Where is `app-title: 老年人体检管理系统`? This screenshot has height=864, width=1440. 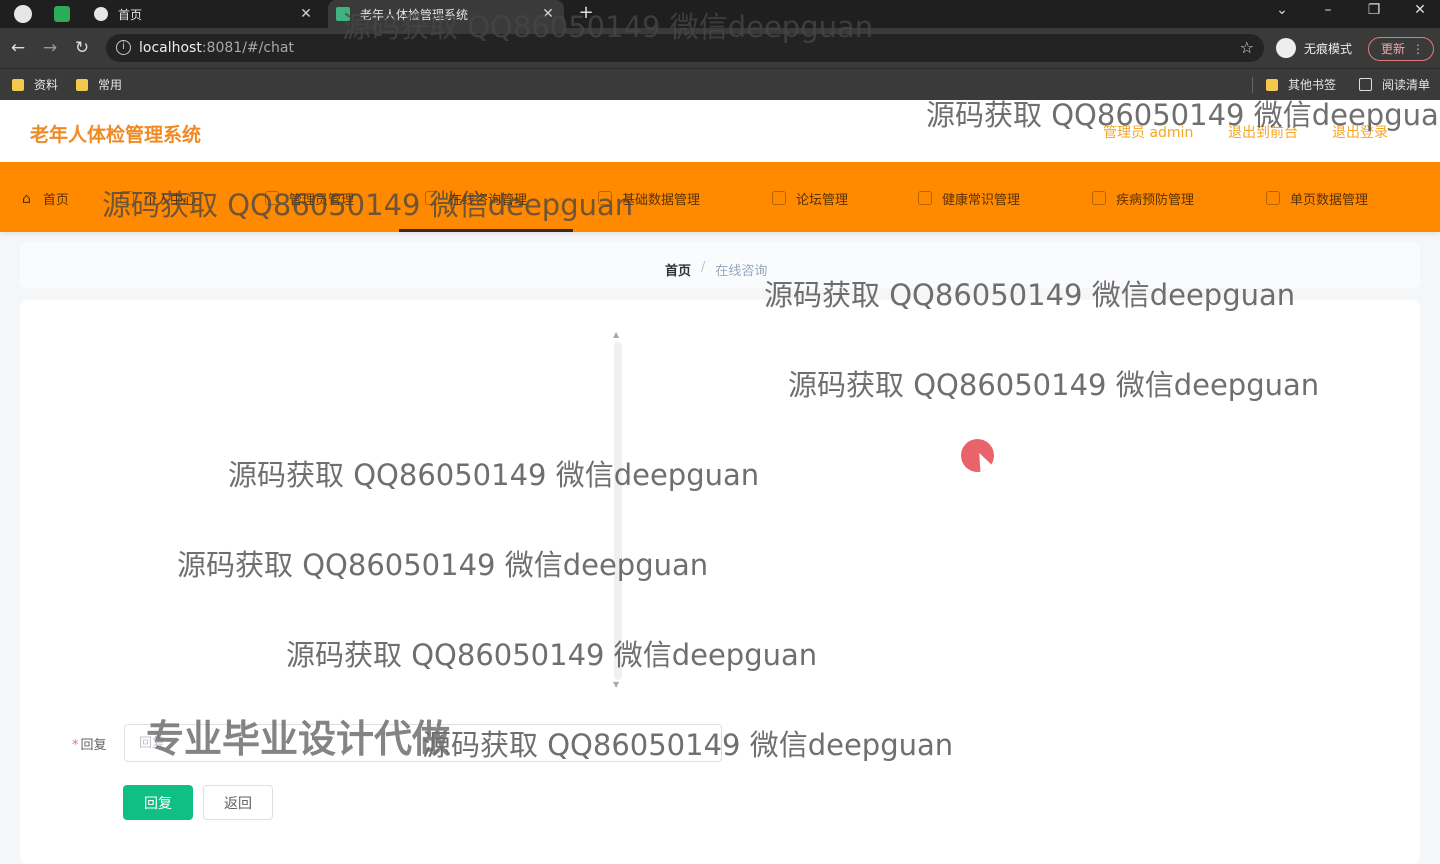
app-title: 老年人体检管理系统 is located at coordinates (116, 135).